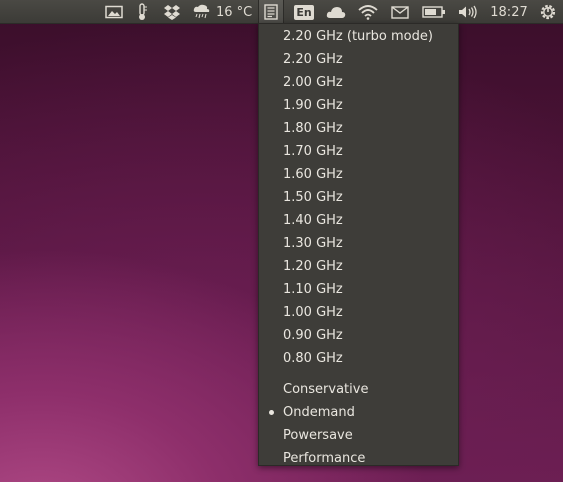 This screenshot has width=563, height=482. What do you see at coordinates (313, 82) in the screenshot?
I see `frequency-label: 2.00 GHz` at bounding box center [313, 82].